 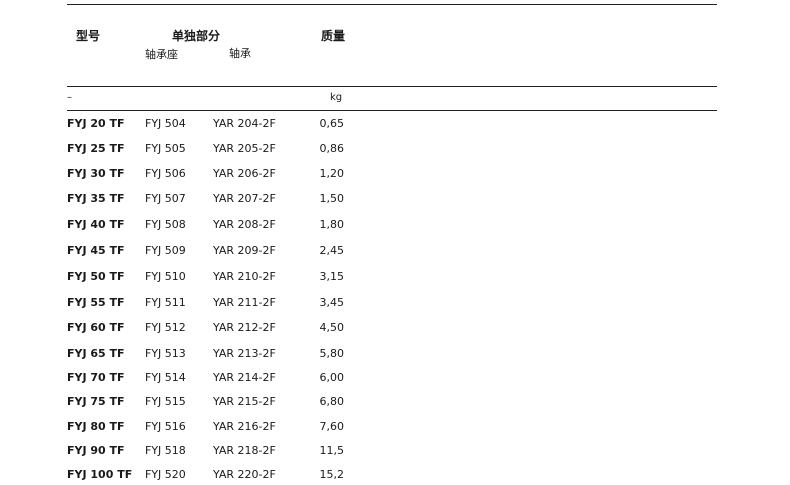 What do you see at coordinates (165, 302) in the screenshot?
I see `cell-housing: FYJ 511` at bounding box center [165, 302].